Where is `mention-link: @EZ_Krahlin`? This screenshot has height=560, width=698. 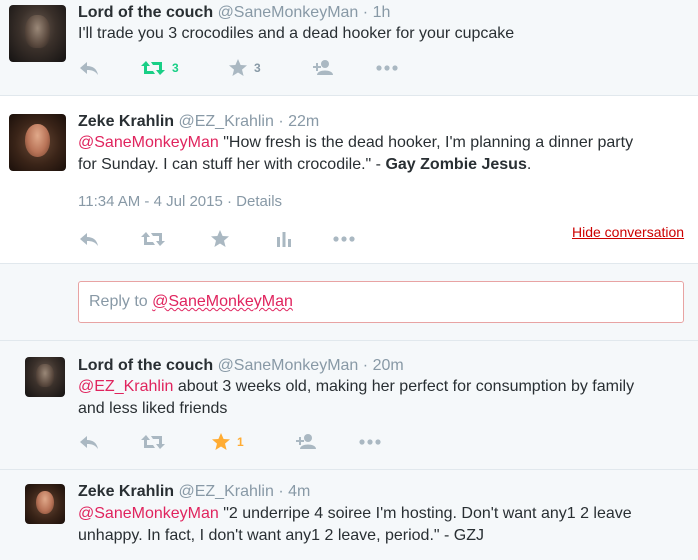 mention-link: @EZ_Krahlin is located at coordinates (125, 386).